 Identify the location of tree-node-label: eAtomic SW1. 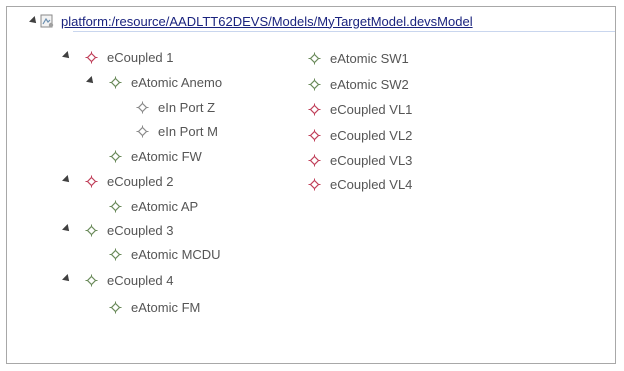
(369, 58).